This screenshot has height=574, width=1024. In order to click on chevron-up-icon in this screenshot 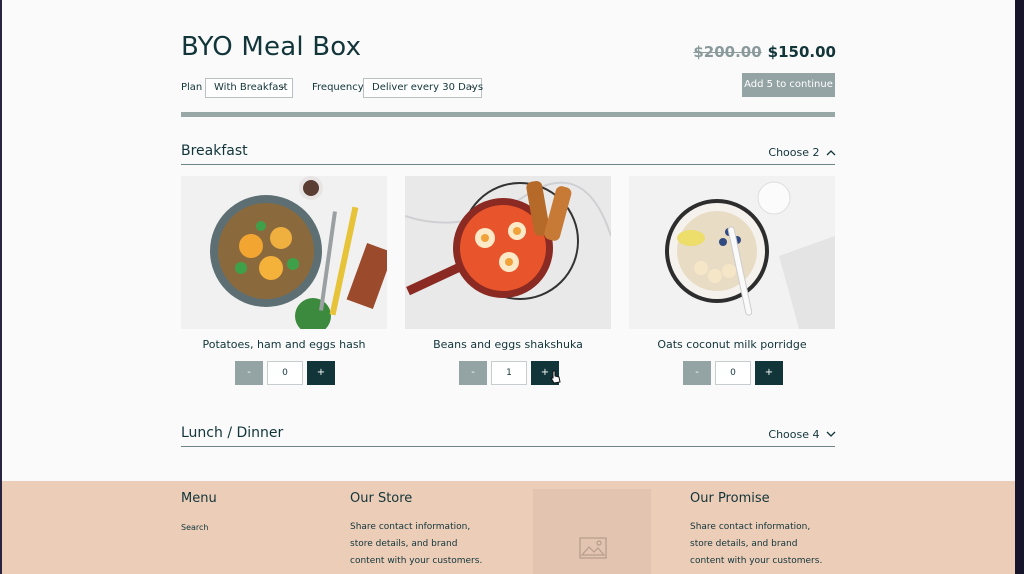, I will do `click(831, 153)`.